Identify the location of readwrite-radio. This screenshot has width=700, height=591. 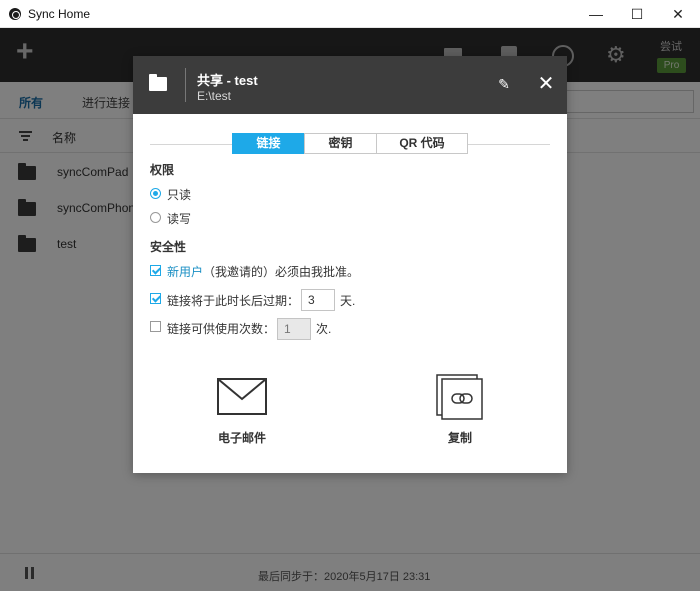
(155, 217).